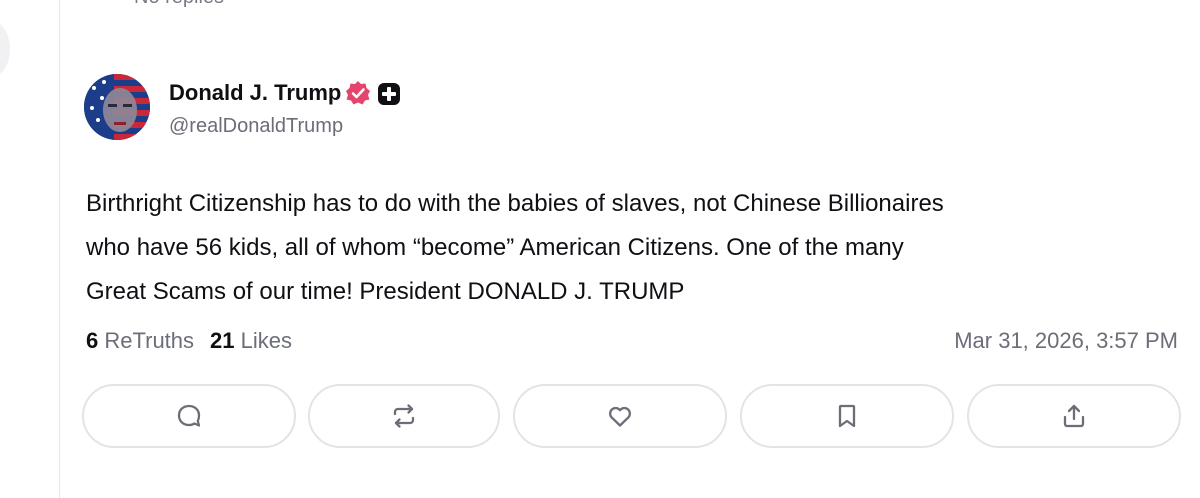 This screenshot has width=1200, height=498. I want to click on retruth-button, so click(404, 416).